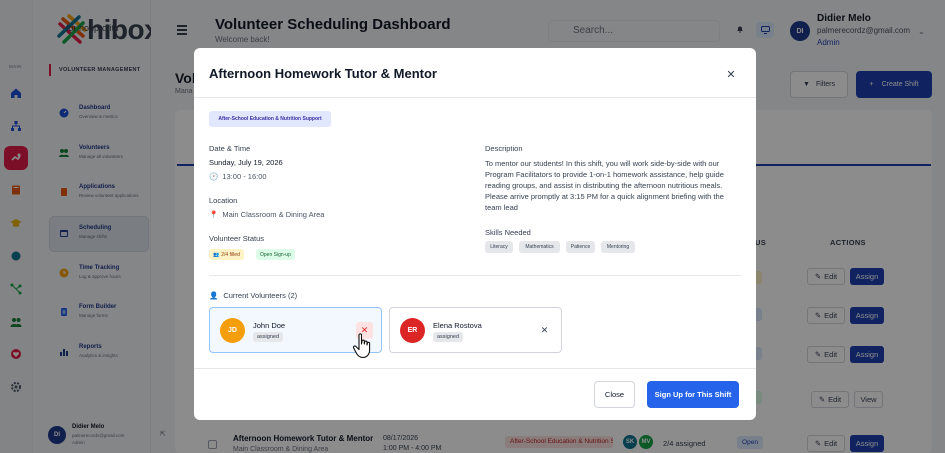  I want to click on current-volunteers-heading: 👤 Current Volunteers (2), so click(253, 295).